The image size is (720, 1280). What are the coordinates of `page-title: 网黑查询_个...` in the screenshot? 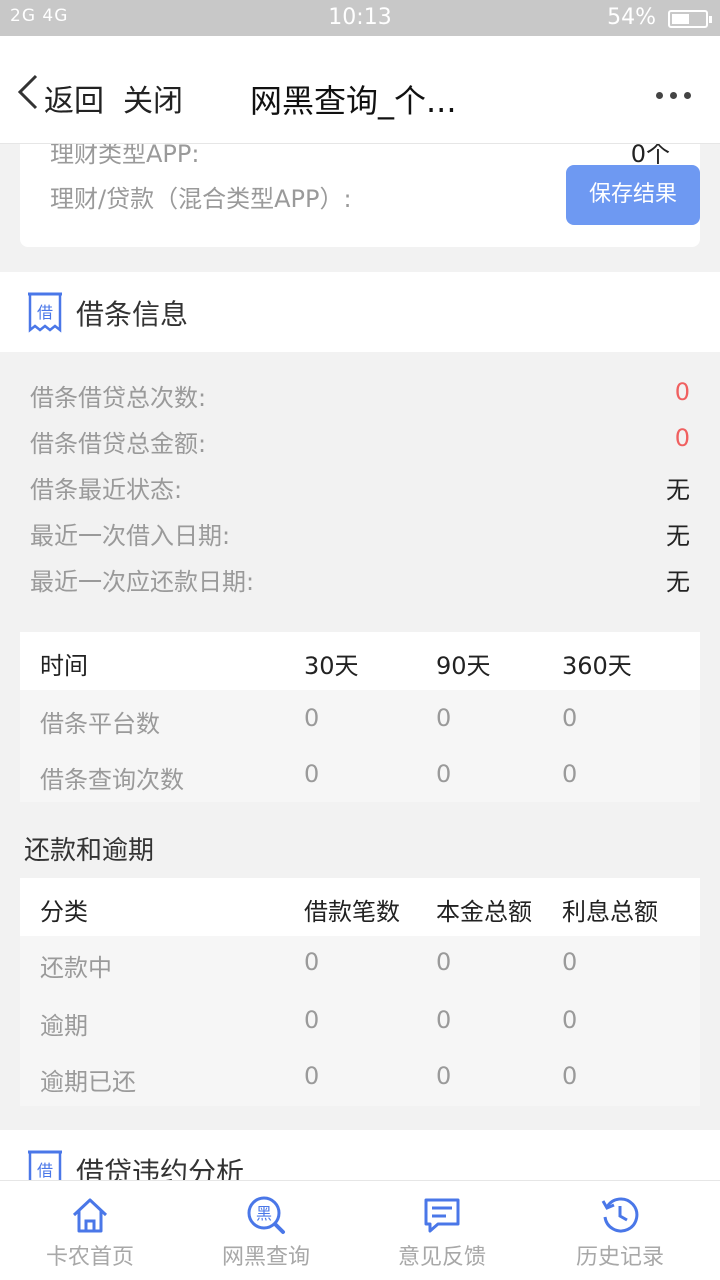 It's located at (353, 101).